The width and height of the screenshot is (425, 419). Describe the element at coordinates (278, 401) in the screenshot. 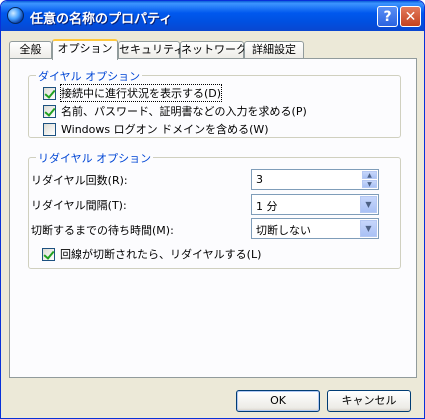

I see `ok-button: OK` at that location.